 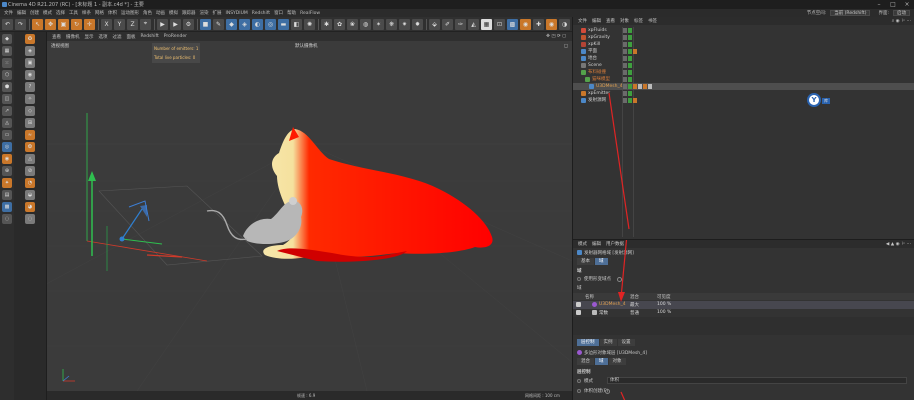 What do you see at coordinates (30, 183) in the screenshot?
I see `xp-trail-icon: ◔` at bounding box center [30, 183].